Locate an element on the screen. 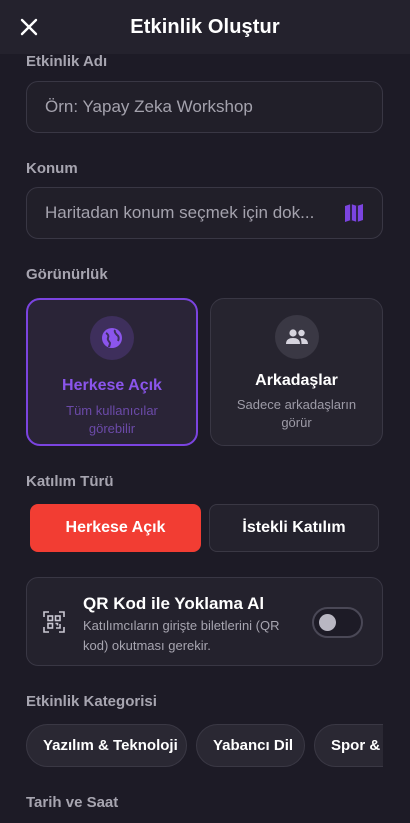 The image size is (410, 823). event-name-field-wrapper is located at coordinates (204, 107).